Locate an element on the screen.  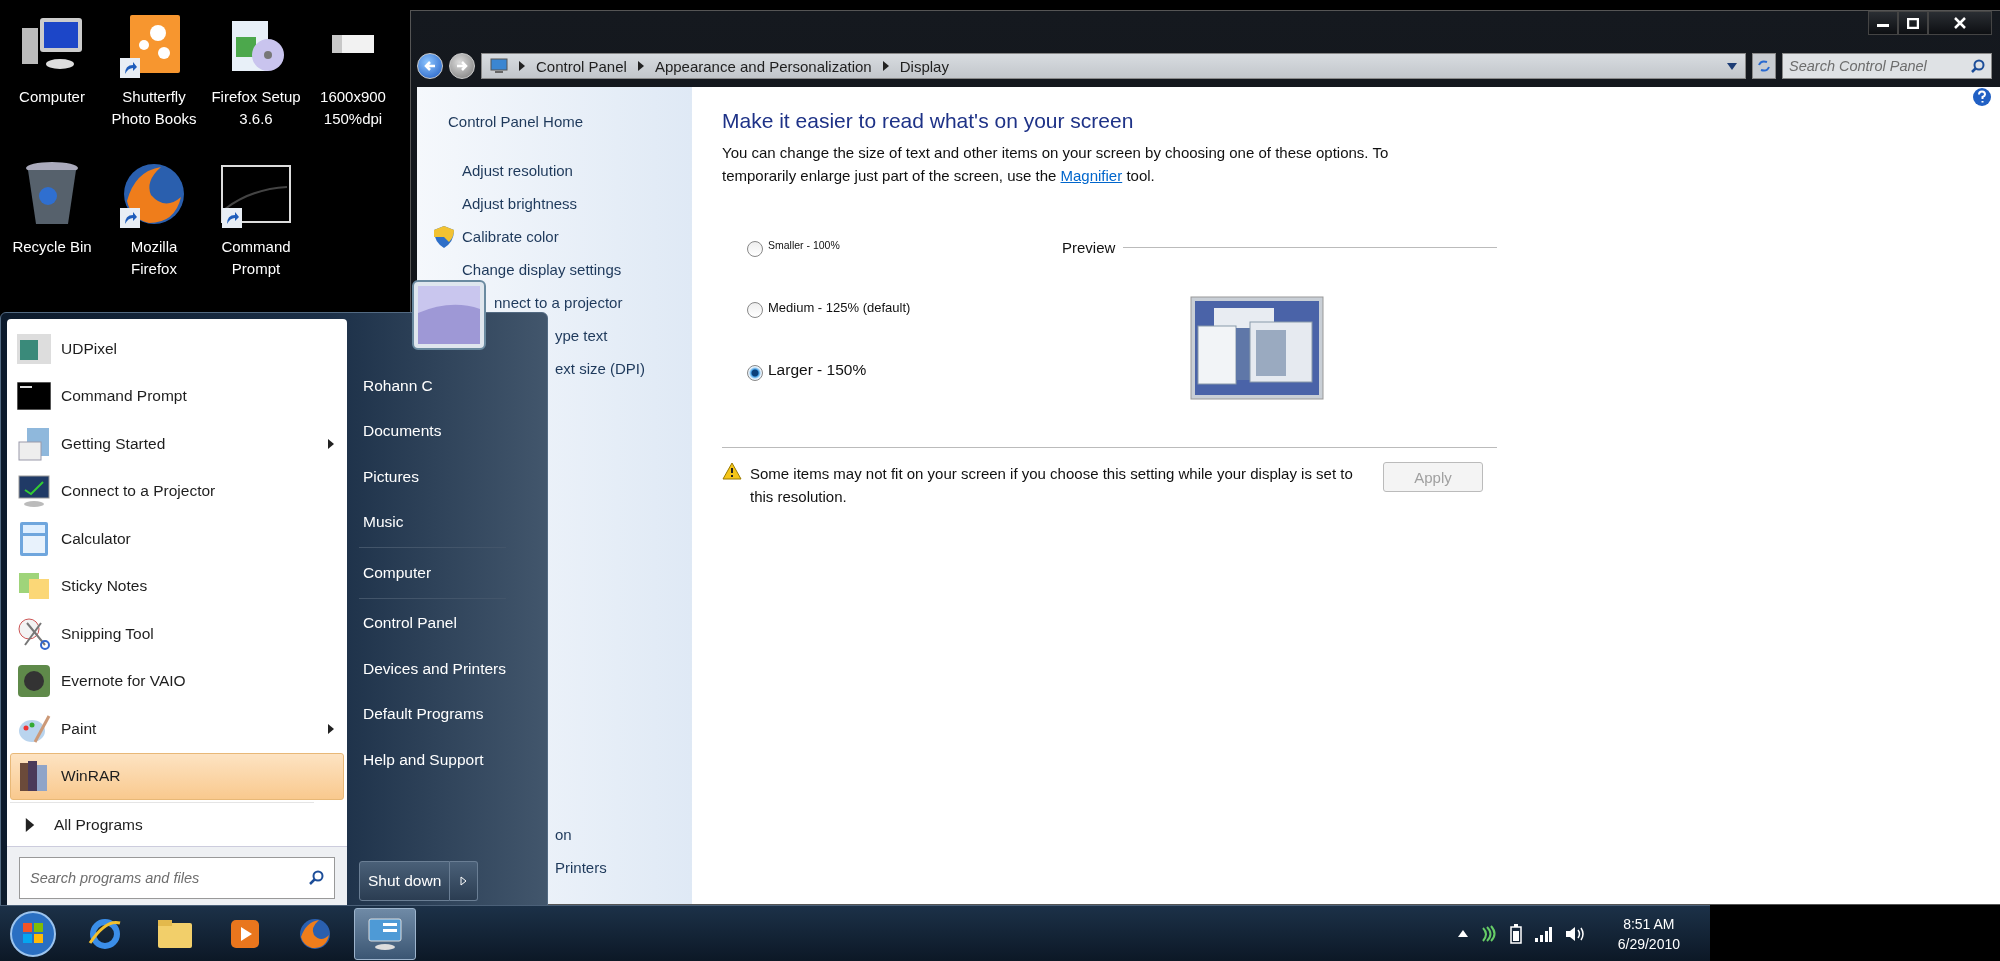
breadcrumb: Control Panel is located at coordinates (581, 66).